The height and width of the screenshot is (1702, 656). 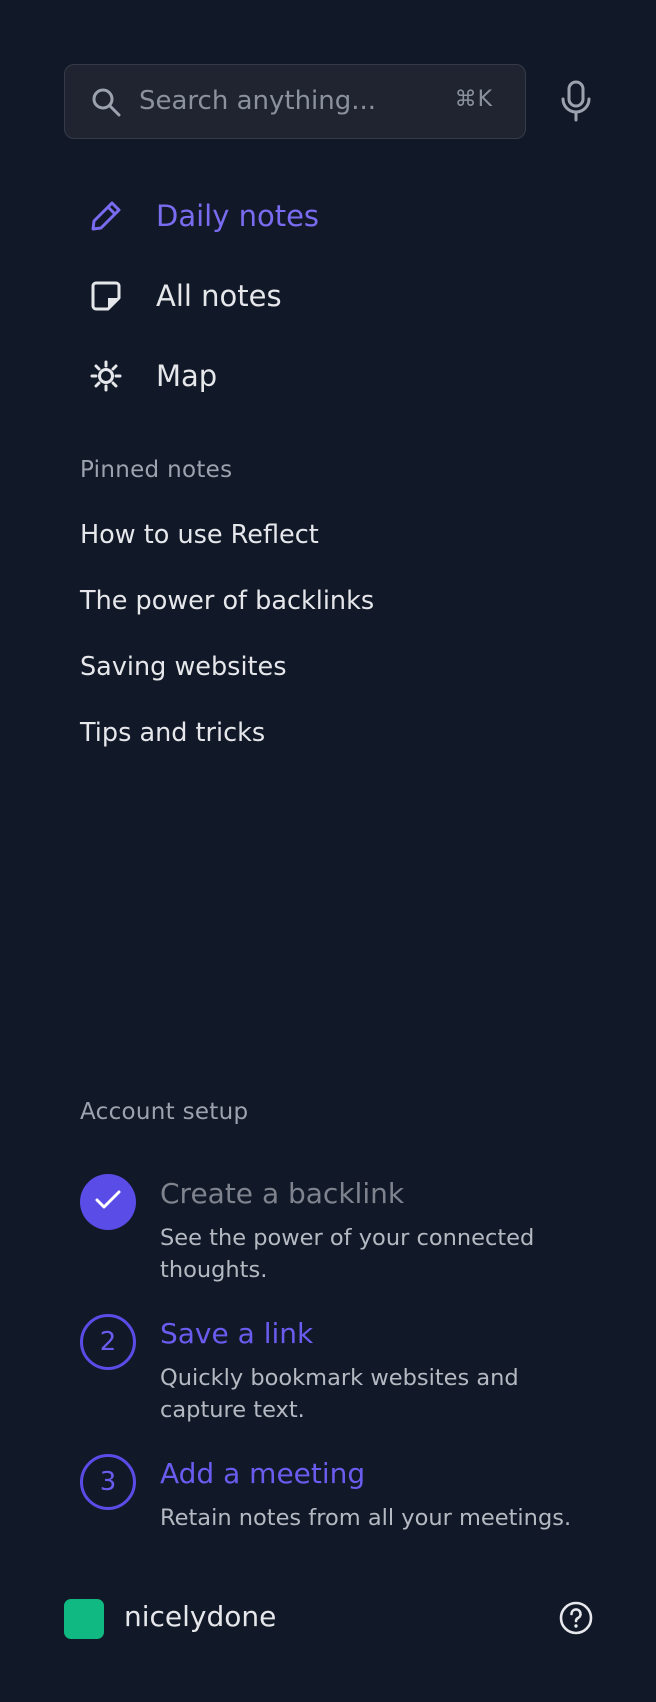 I want to click on sun-map-icon, so click(x=106, y=376).